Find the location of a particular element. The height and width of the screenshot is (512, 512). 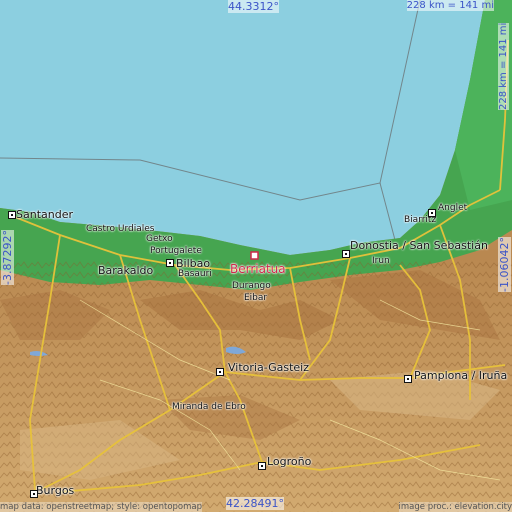

scale-label-vertical: 228 km = 141 mi is located at coordinates (503, 66).